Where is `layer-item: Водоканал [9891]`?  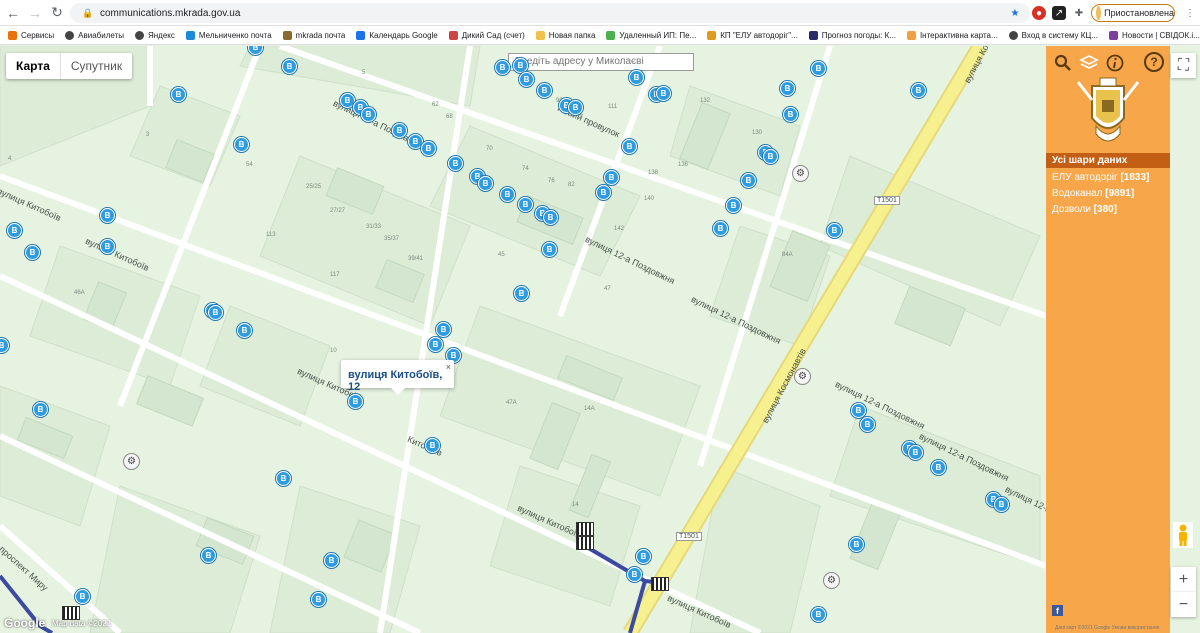 layer-item: Водоканал [9891] is located at coordinates (1093, 193).